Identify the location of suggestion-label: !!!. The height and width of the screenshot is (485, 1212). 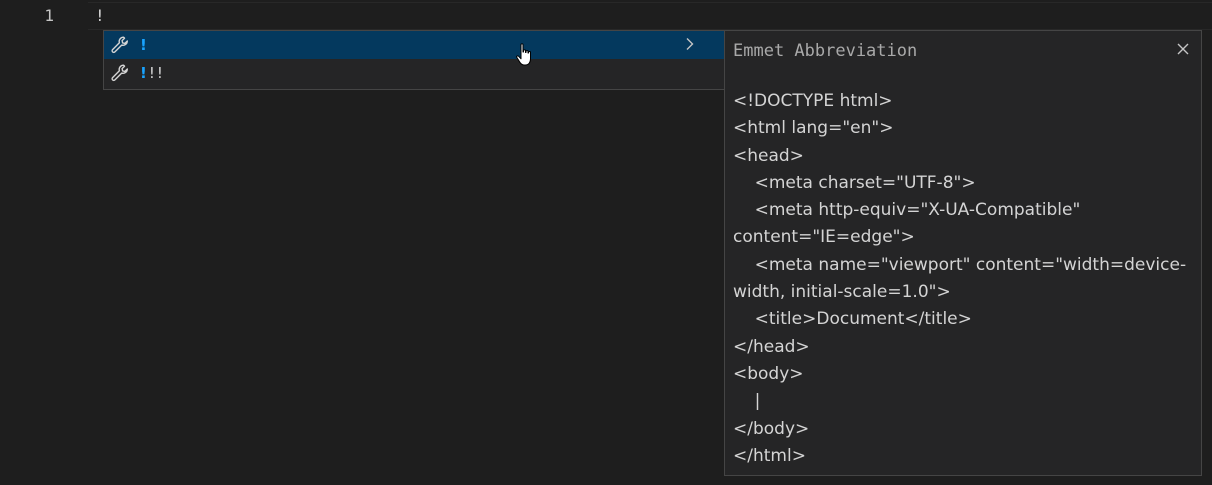
(152, 73).